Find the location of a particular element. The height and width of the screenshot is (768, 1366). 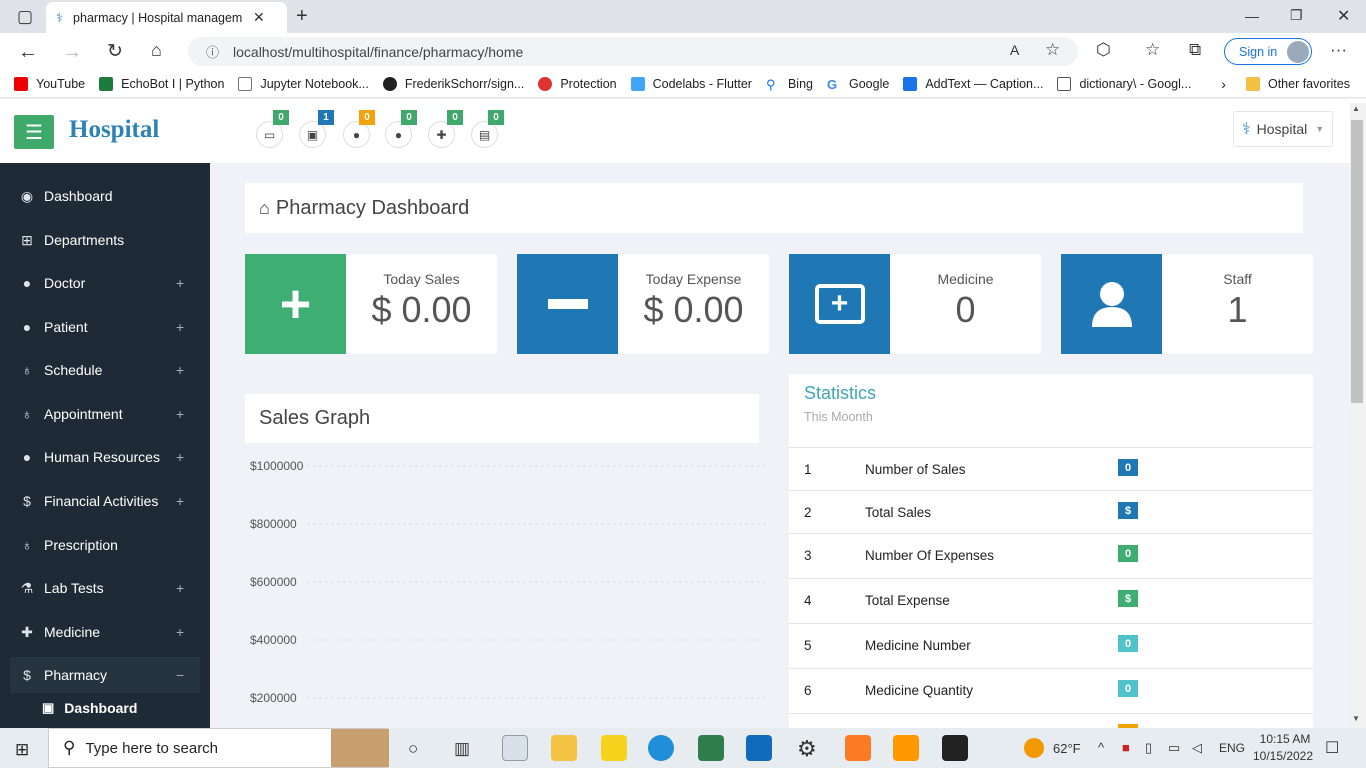

browser-tab: ⚕ pharmacy | Hospital management ✕ is located at coordinates (166, 17).